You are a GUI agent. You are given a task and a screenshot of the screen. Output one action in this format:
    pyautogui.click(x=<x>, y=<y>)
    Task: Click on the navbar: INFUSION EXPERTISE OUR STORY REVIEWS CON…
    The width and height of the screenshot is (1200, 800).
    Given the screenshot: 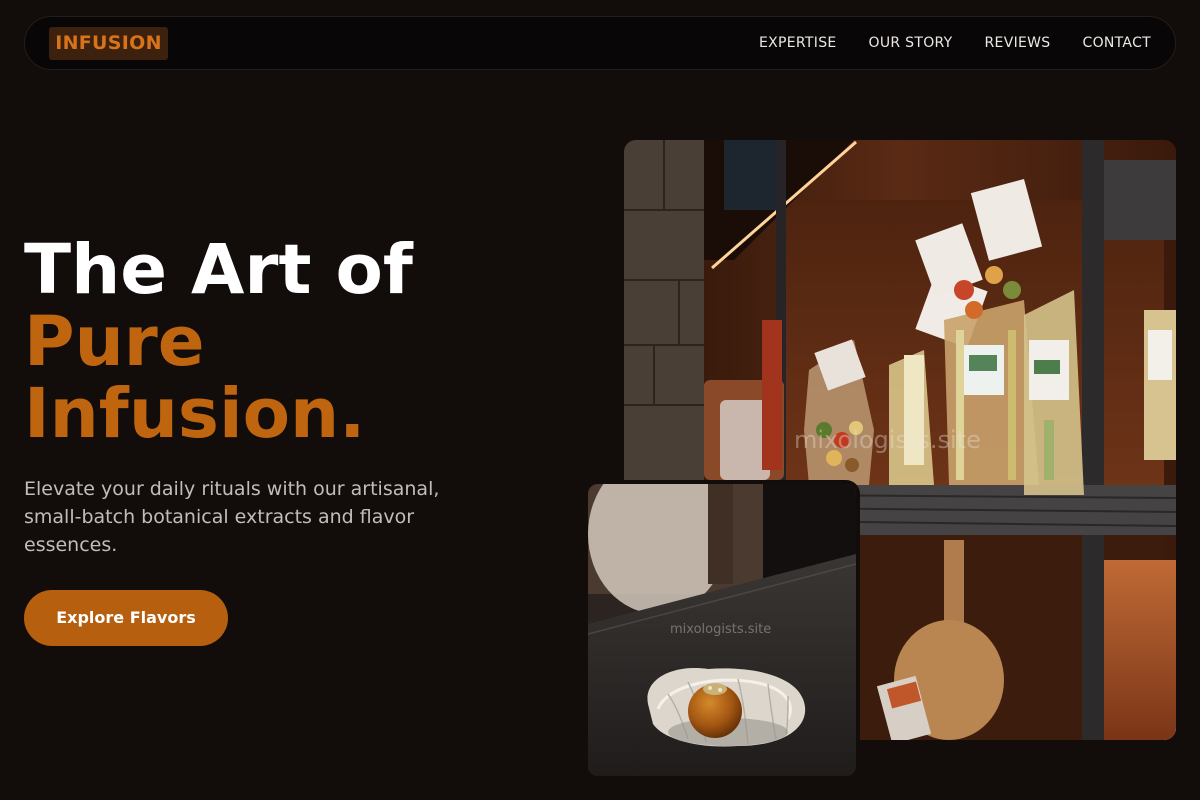 What is the action you would take?
    pyautogui.click(x=600, y=43)
    